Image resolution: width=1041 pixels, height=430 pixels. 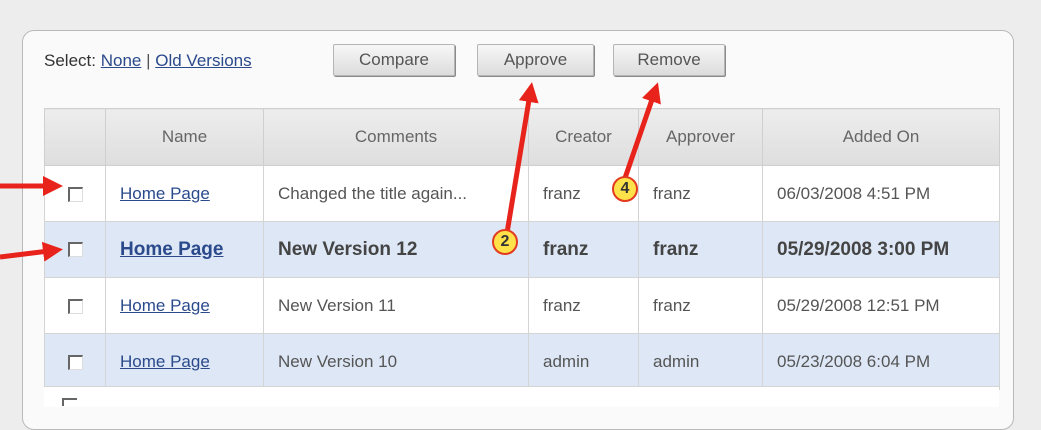 What do you see at coordinates (521, 158) in the screenshot?
I see `annotation-arrow-approve` at bounding box center [521, 158].